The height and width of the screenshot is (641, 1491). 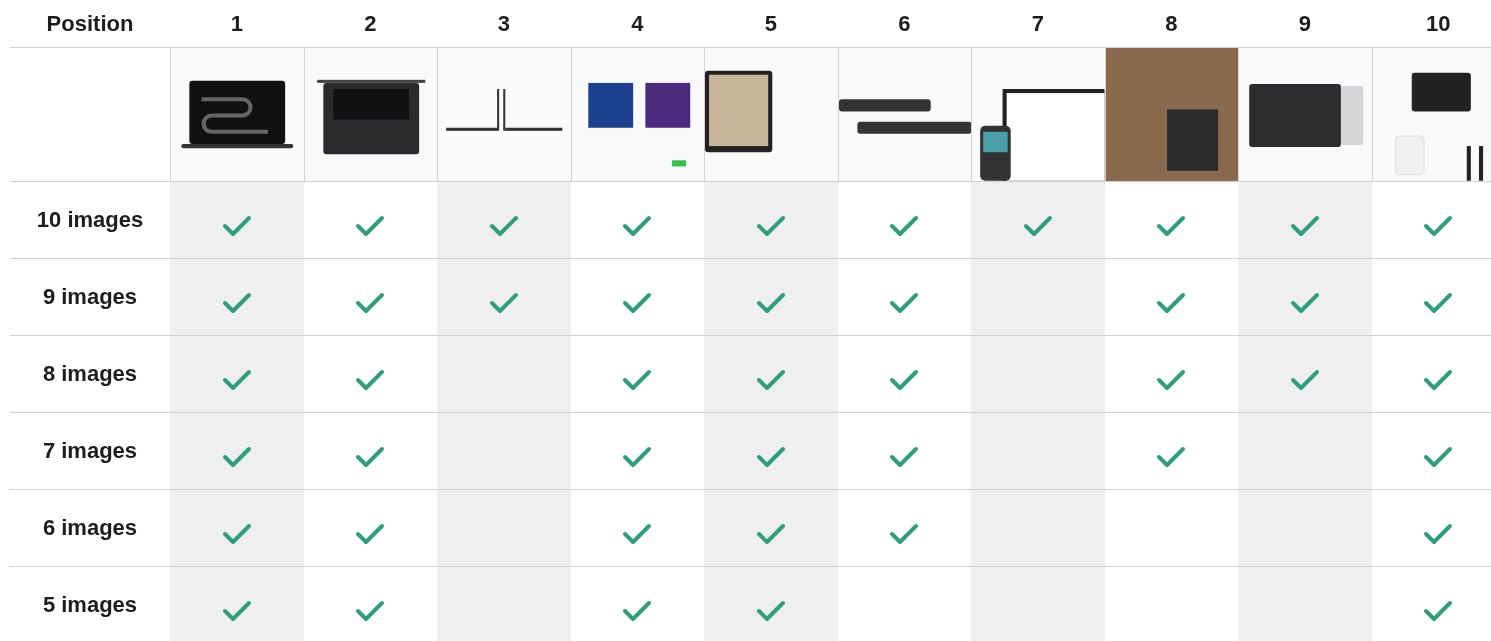 What do you see at coordinates (1438, 23) in the screenshot?
I see `column-header: 10` at bounding box center [1438, 23].